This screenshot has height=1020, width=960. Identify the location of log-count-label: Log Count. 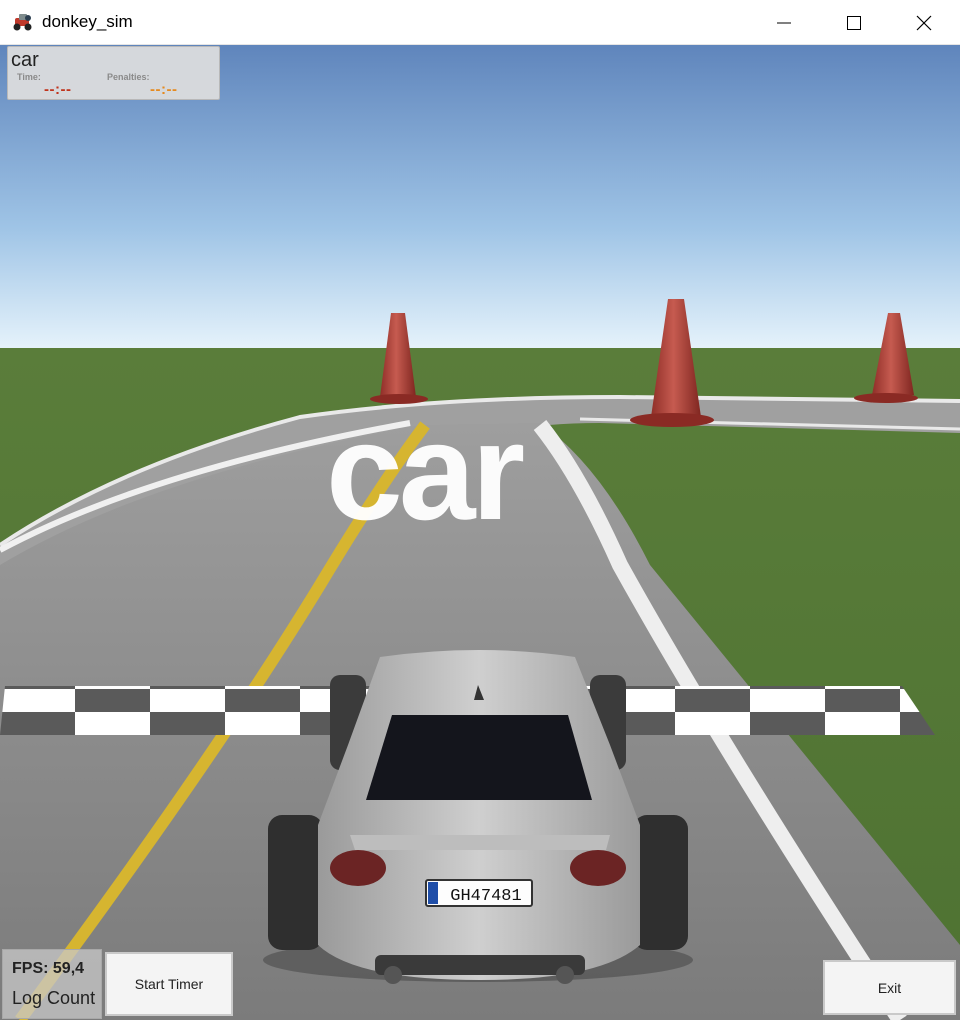
(54, 998).